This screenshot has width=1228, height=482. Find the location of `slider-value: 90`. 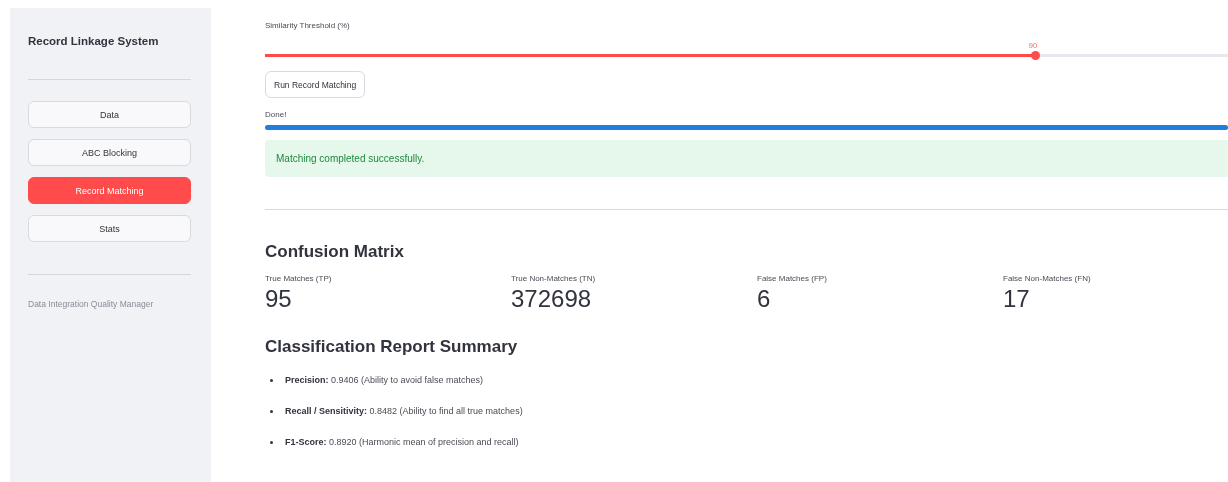

slider-value: 90 is located at coordinates (1033, 45).